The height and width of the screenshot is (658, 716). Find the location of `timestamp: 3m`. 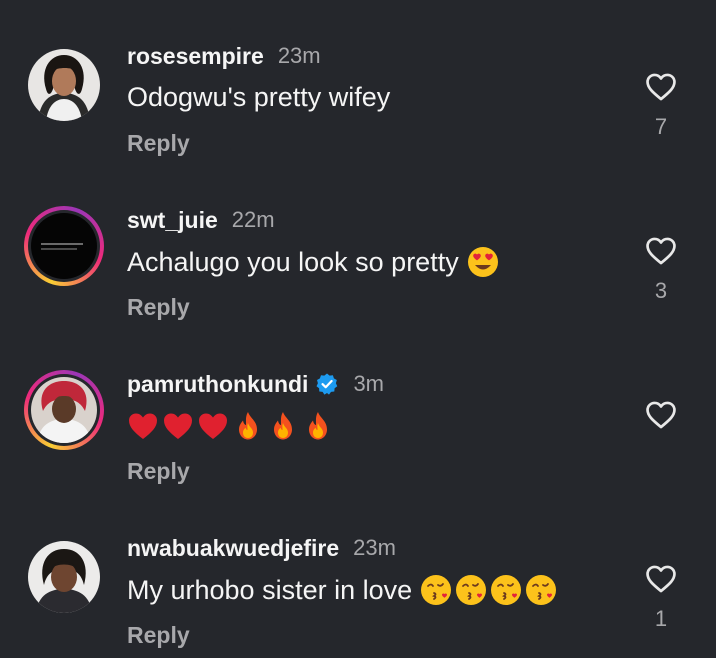

timestamp: 3m is located at coordinates (368, 383).